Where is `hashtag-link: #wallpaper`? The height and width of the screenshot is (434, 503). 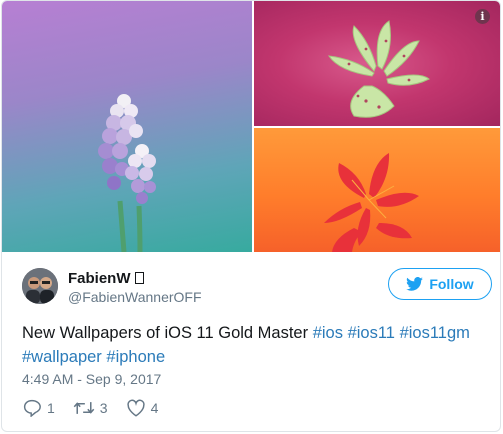
hashtag-link: #wallpaper is located at coordinates (62, 357).